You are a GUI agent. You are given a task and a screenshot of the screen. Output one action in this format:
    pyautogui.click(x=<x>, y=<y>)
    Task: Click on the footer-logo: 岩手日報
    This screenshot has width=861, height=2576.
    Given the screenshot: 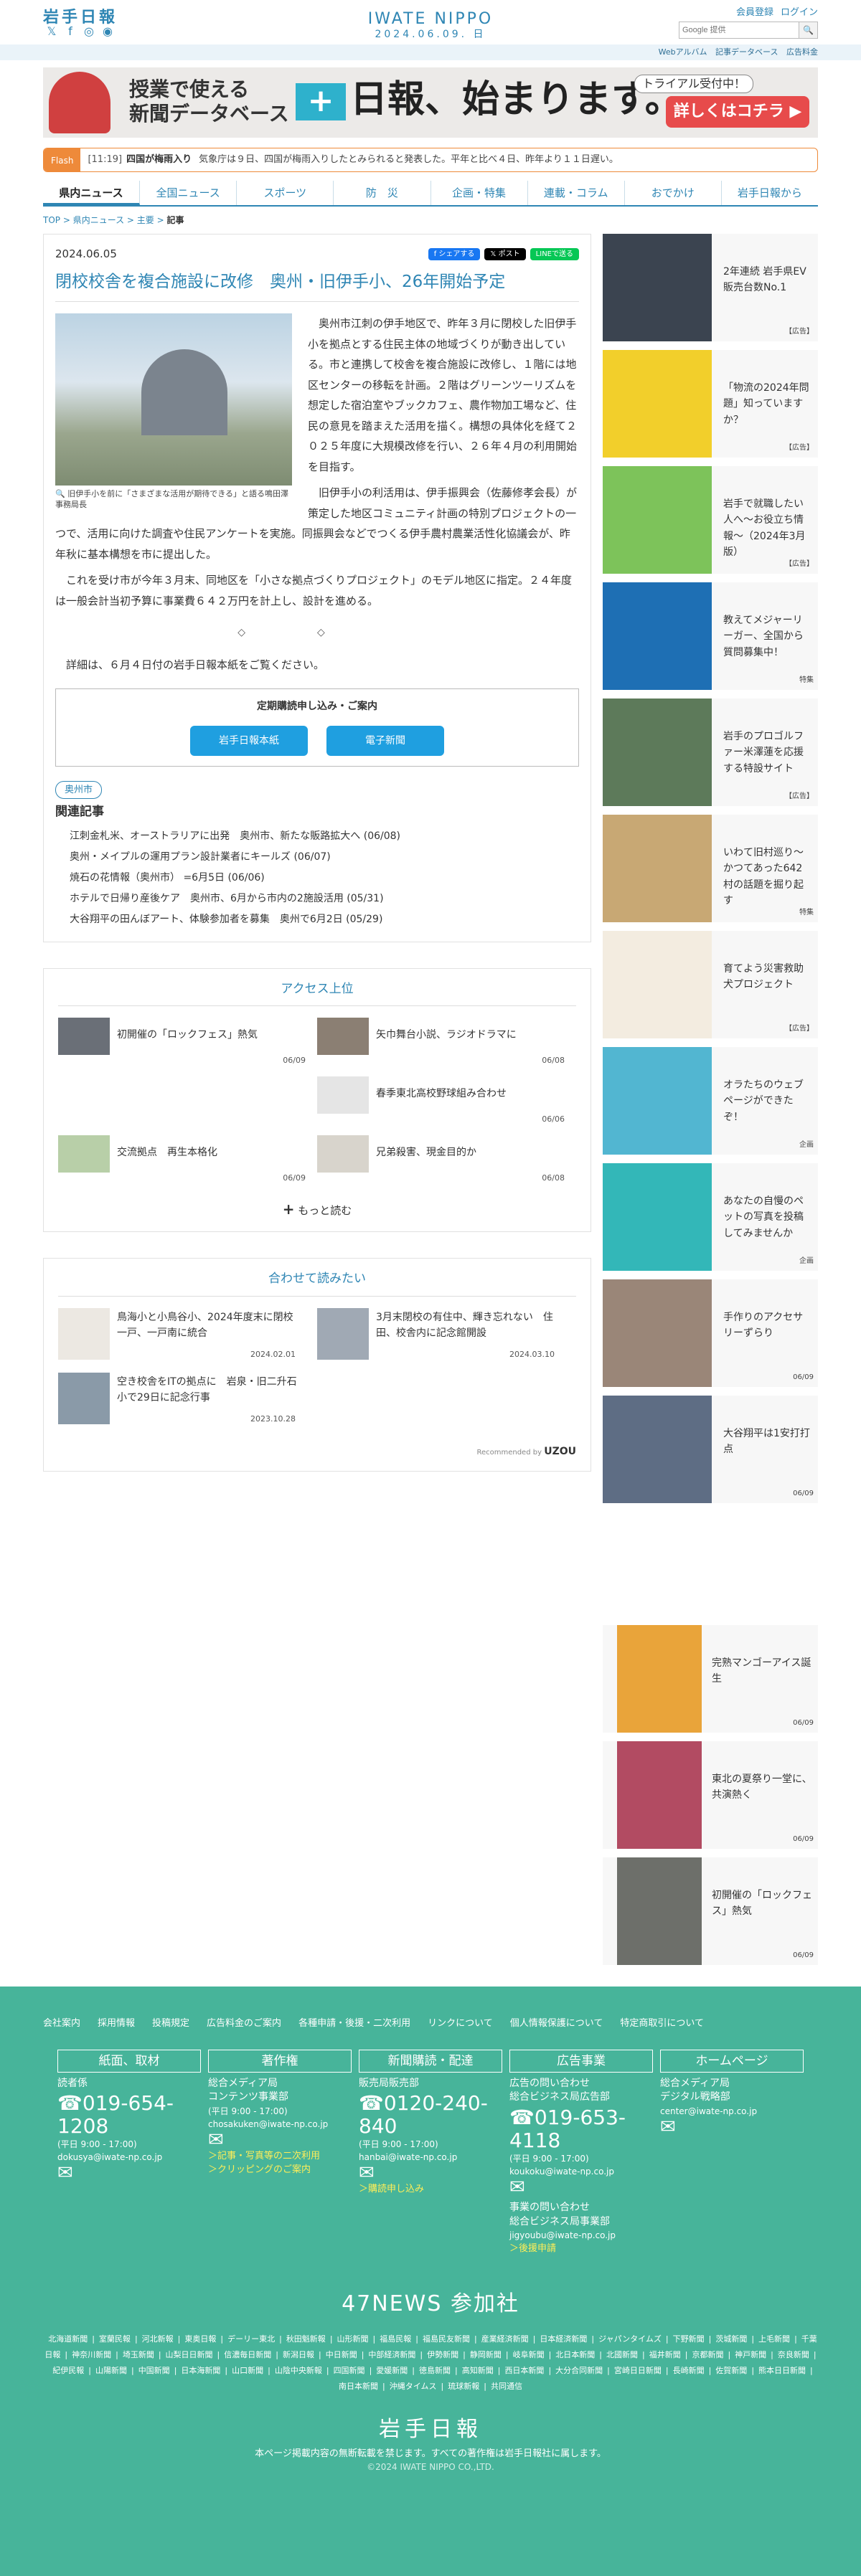 What is the action you would take?
    pyautogui.click(x=430, y=2429)
    